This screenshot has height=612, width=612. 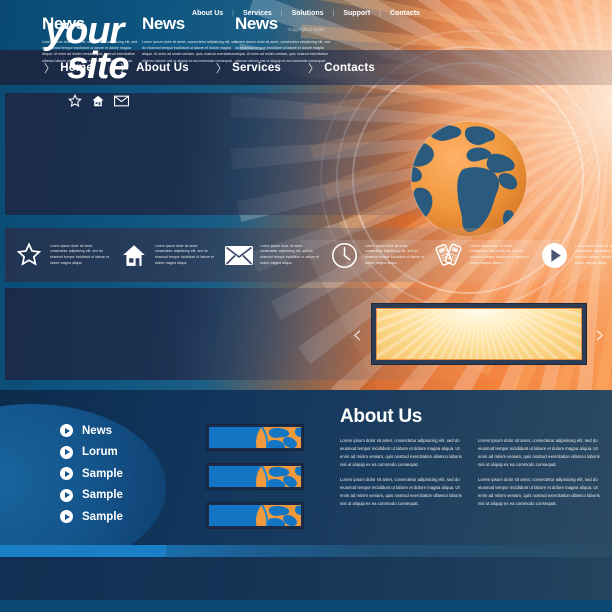 I want to click on phones-icon, so click(x=449, y=255).